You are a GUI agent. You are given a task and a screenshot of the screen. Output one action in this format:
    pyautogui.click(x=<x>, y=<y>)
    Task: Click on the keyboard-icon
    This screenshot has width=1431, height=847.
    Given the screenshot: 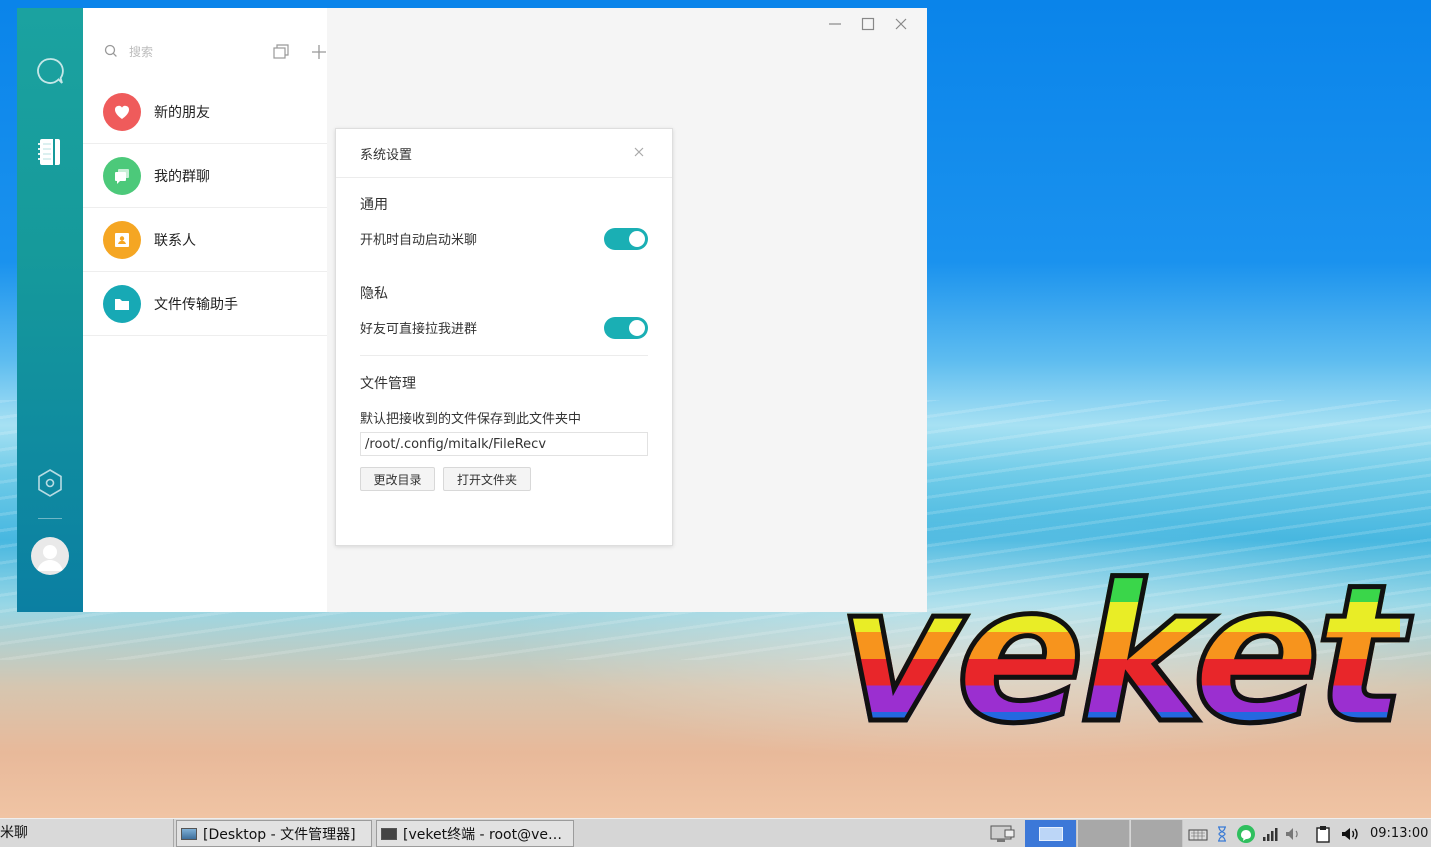 What is the action you would take?
    pyautogui.click(x=1198, y=834)
    